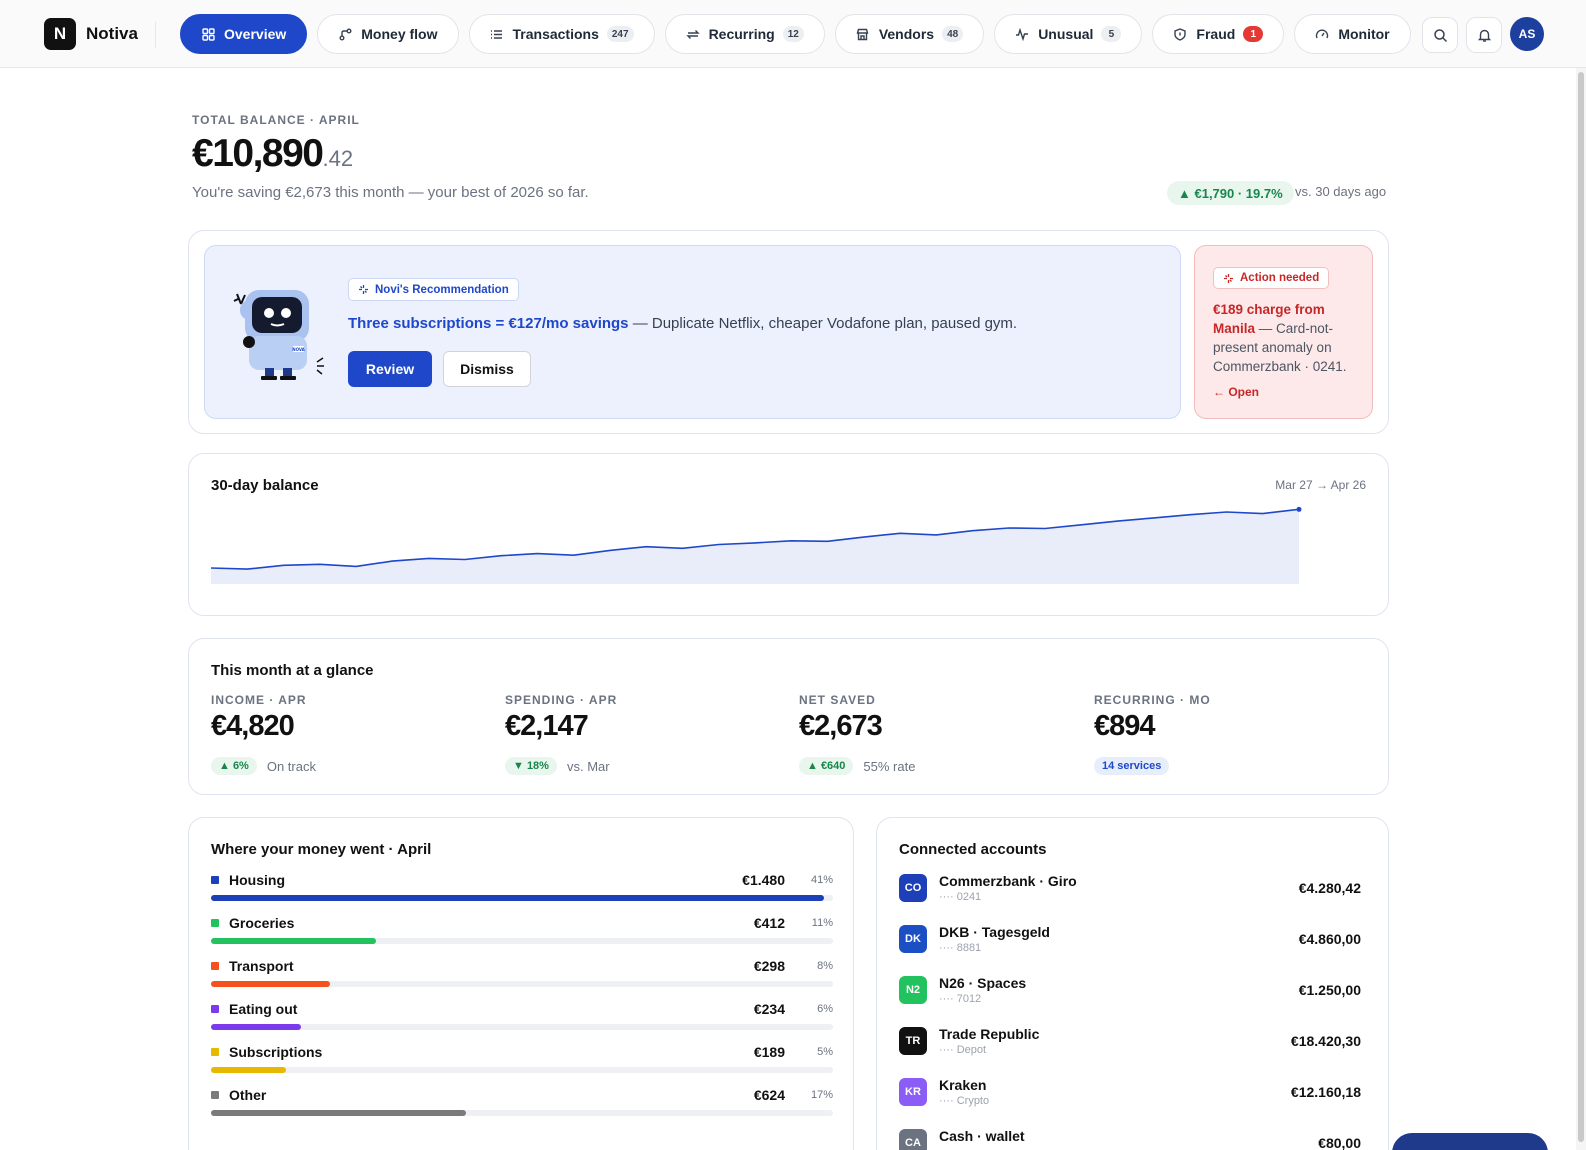 Image resolution: width=1586 pixels, height=1150 pixels. What do you see at coordinates (1280, 278) in the screenshot?
I see `action-needed-label: Action needed` at bounding box center [1280, 278].